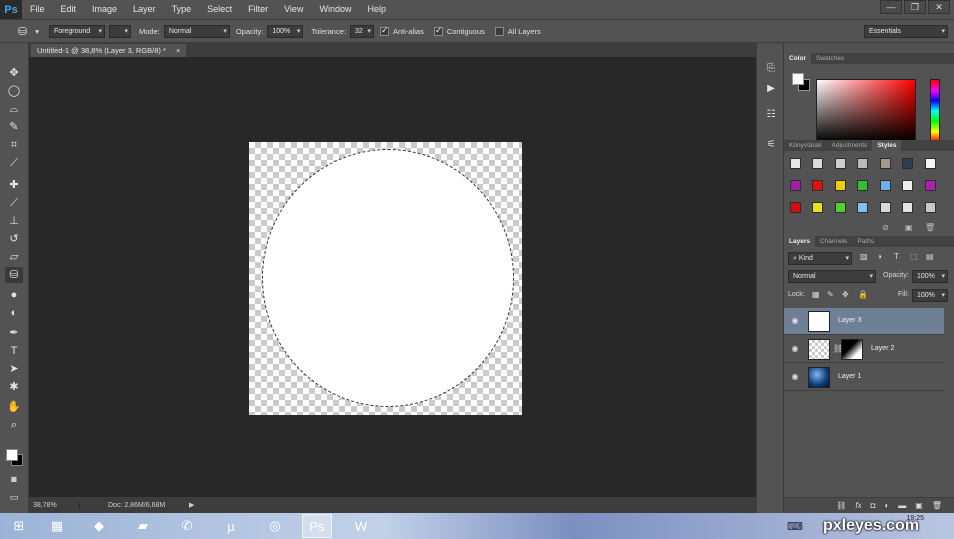 The image size is (954, 539). Describe the element at coordinates (14, 239) in the screenshot. I see `history-brush-icon: ↺` at that location.